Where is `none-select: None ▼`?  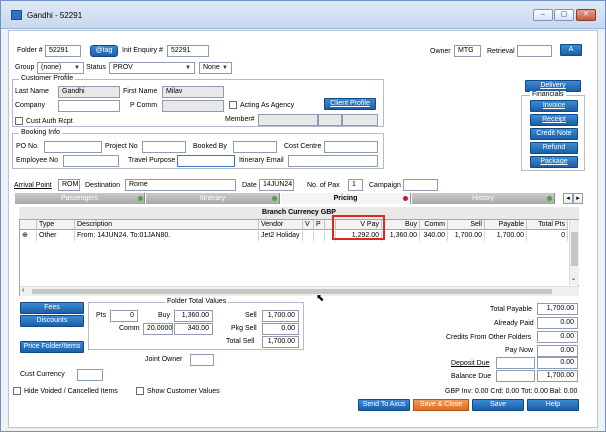
none-select: None ▼ is located at coordinates (215, 68).